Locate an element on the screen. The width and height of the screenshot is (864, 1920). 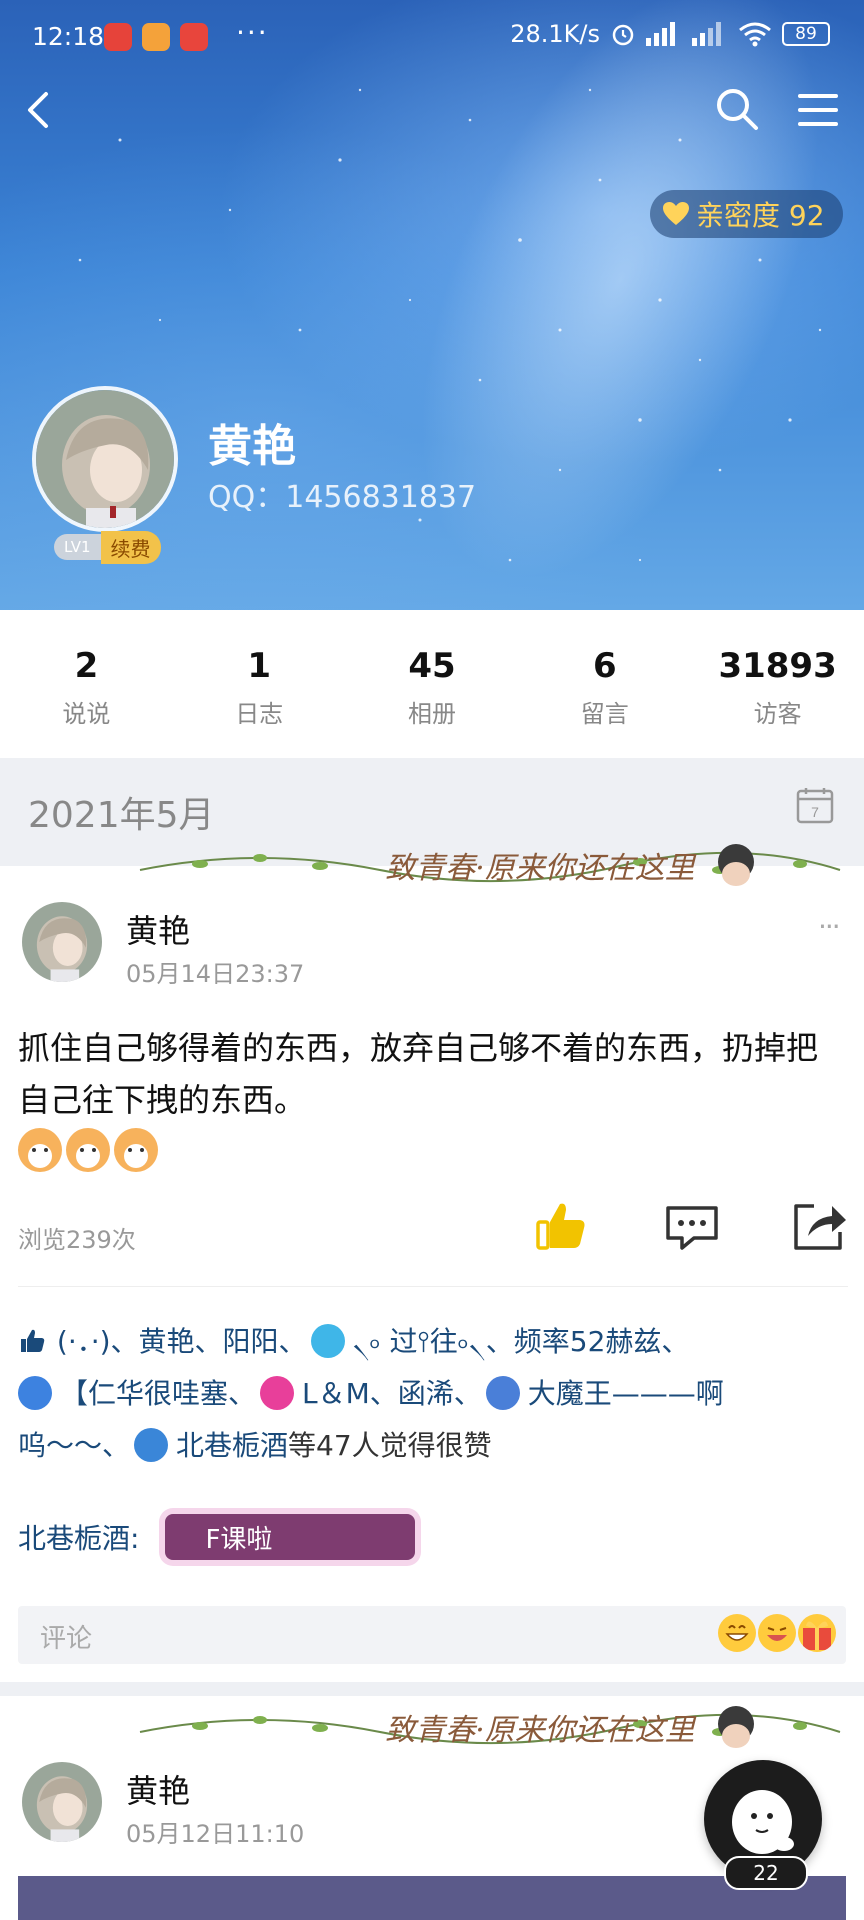
renew-label: 续费 is located at coordinates (130, 547).